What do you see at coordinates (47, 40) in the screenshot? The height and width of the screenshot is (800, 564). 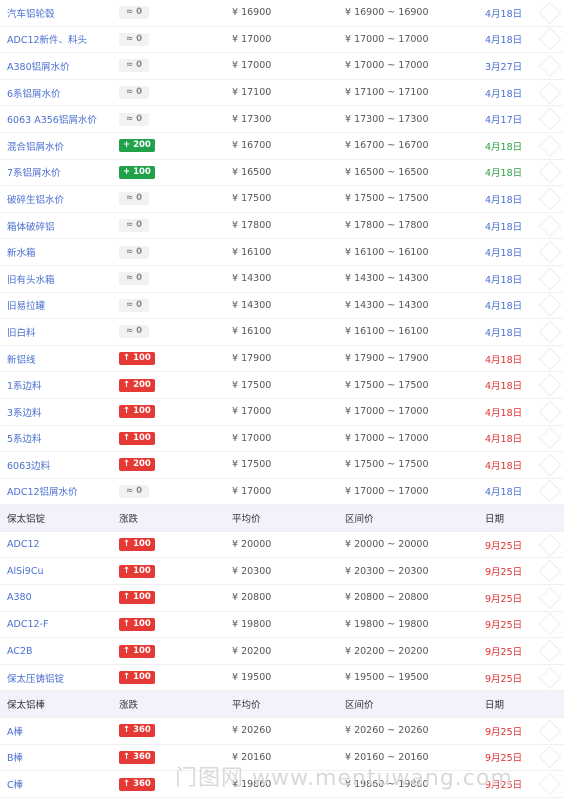 I see `product-name-link: ADC12新件、料头` at bounding box center [47, 40].